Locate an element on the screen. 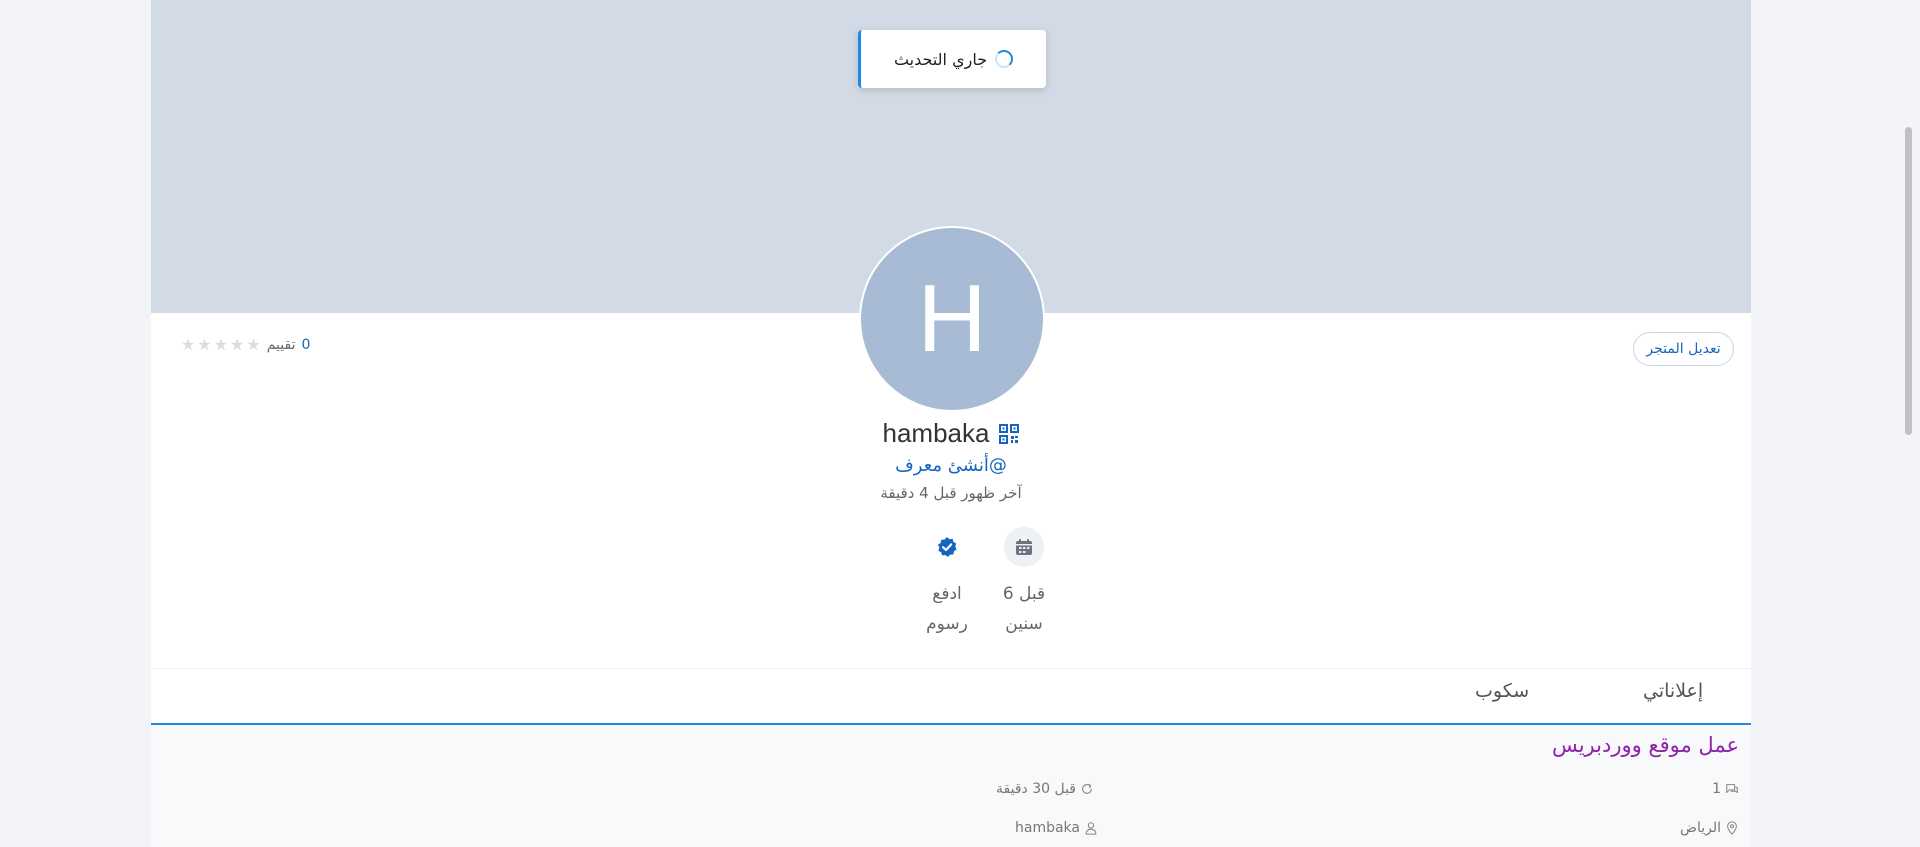 This screenshot has width=1920, height=847. location-pin-icon is located at coordinates (1732, 828).